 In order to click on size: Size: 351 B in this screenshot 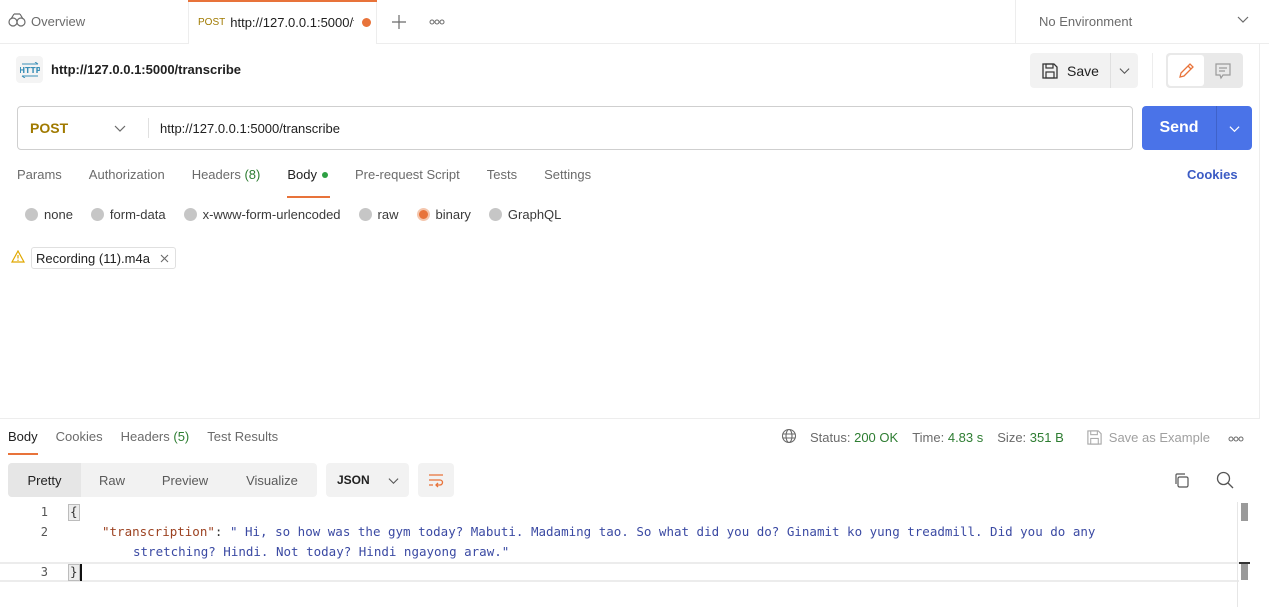, I will do `click(1030, 437)`.